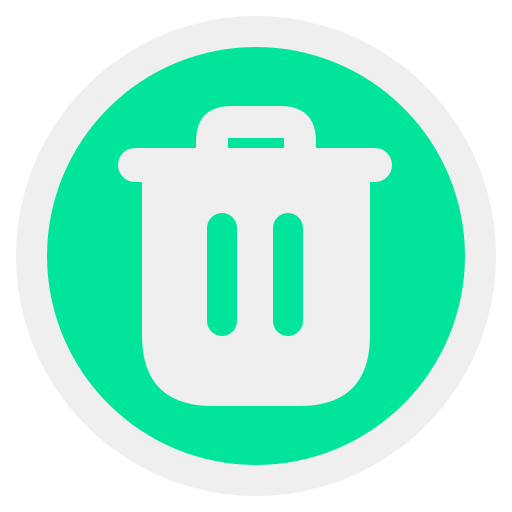 The height and width of the screenshot is (512, 512). I want to click on can-slot-right, so click(288, 274).